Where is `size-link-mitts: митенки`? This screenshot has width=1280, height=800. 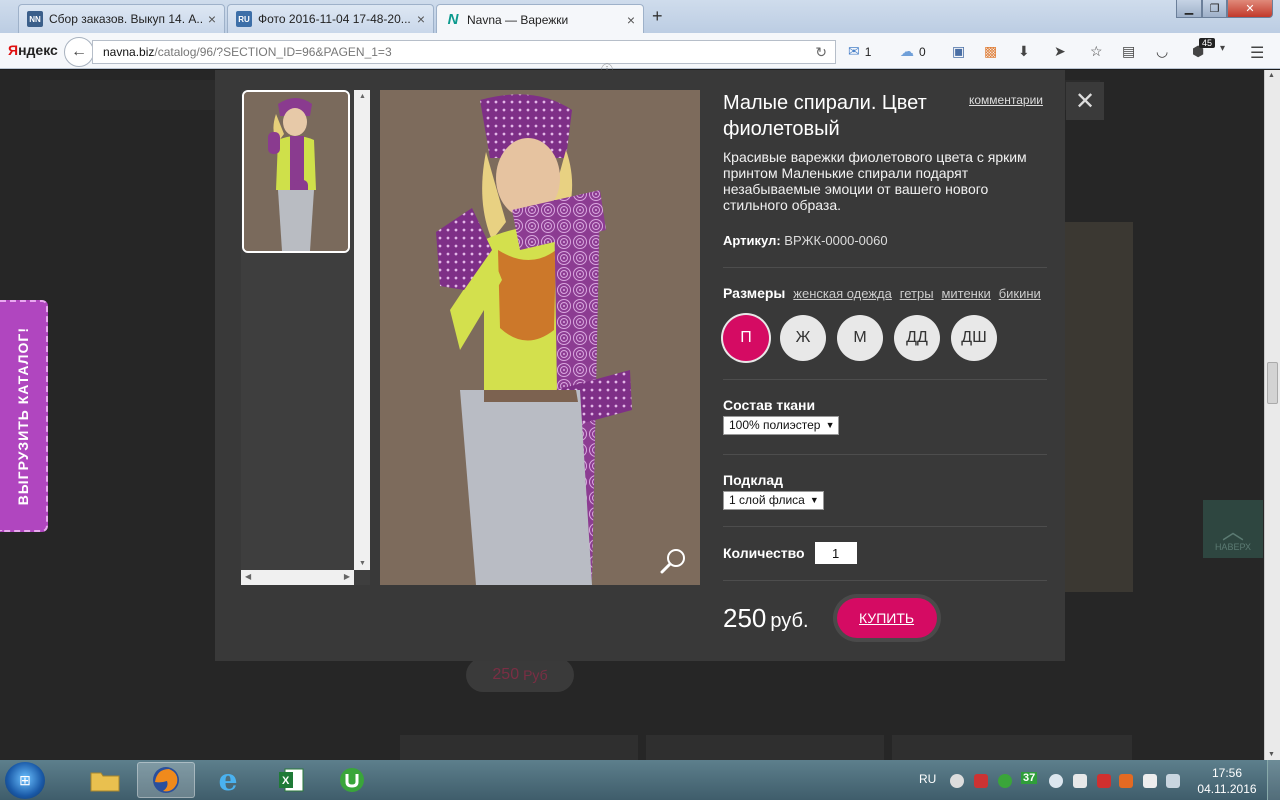 size-link-mitts: митенки is located at coordinates (965, 293).